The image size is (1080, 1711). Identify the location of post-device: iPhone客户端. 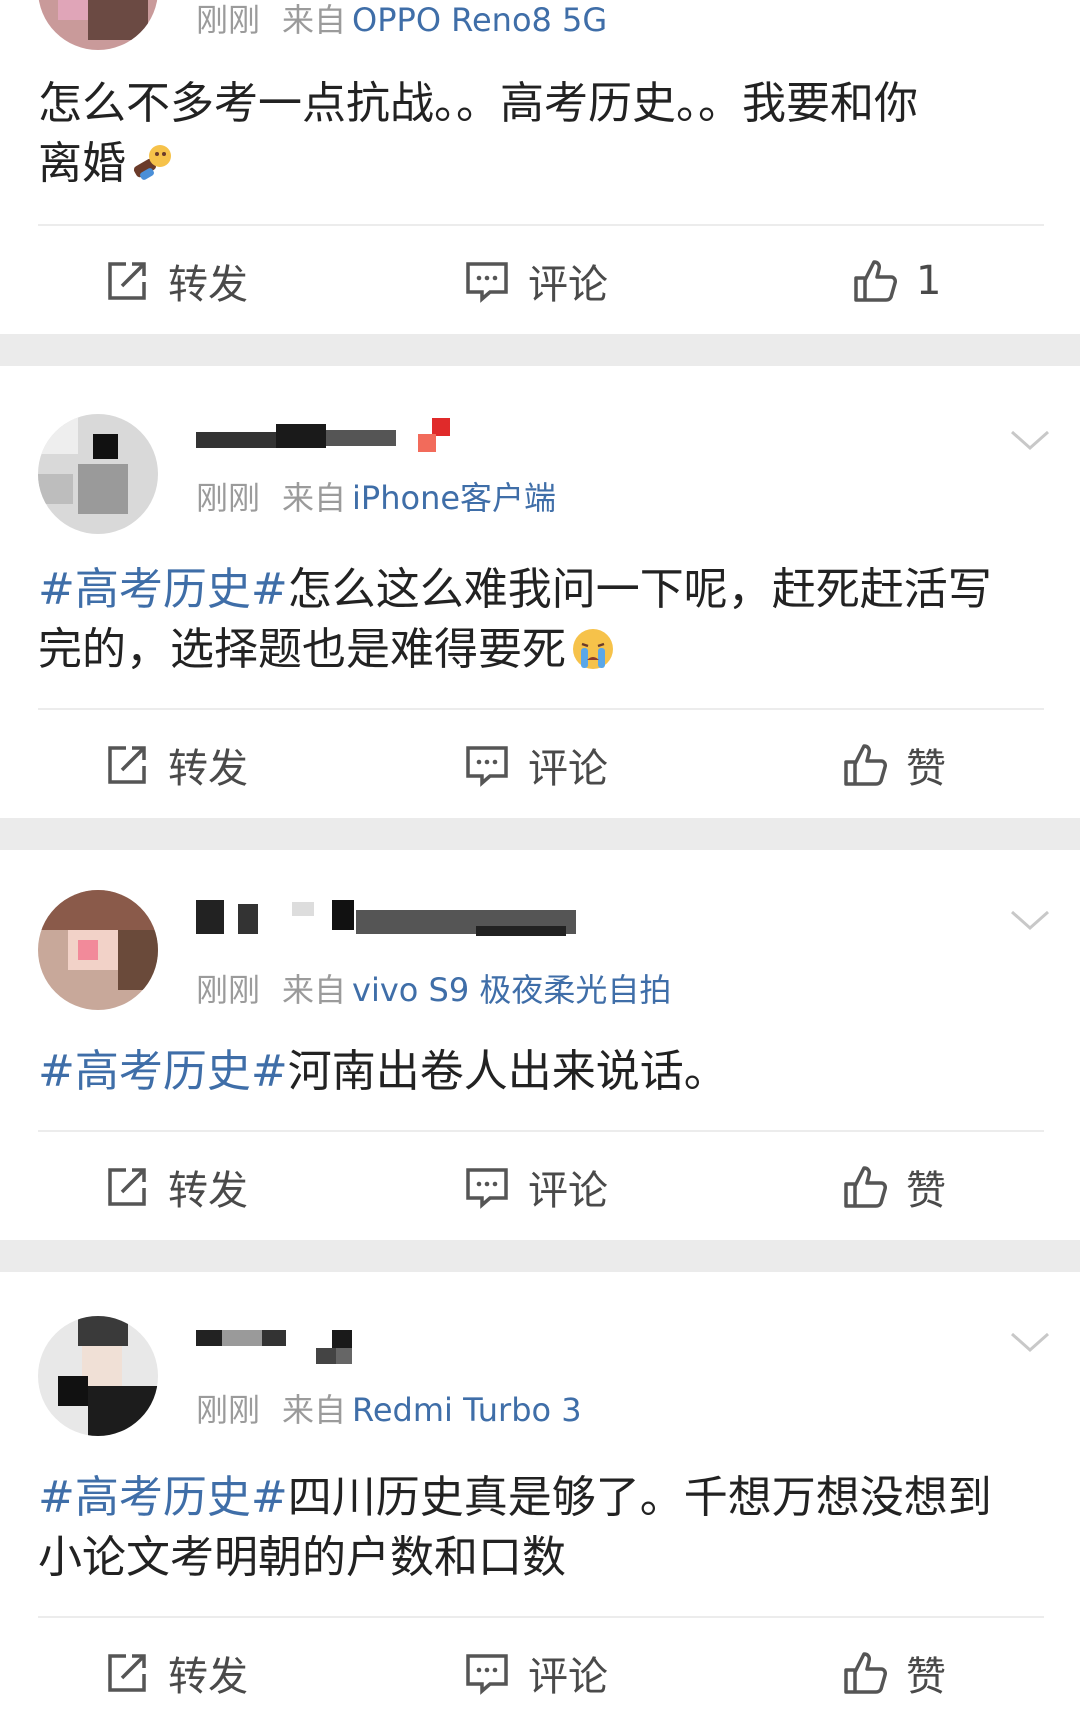
(454, 498).